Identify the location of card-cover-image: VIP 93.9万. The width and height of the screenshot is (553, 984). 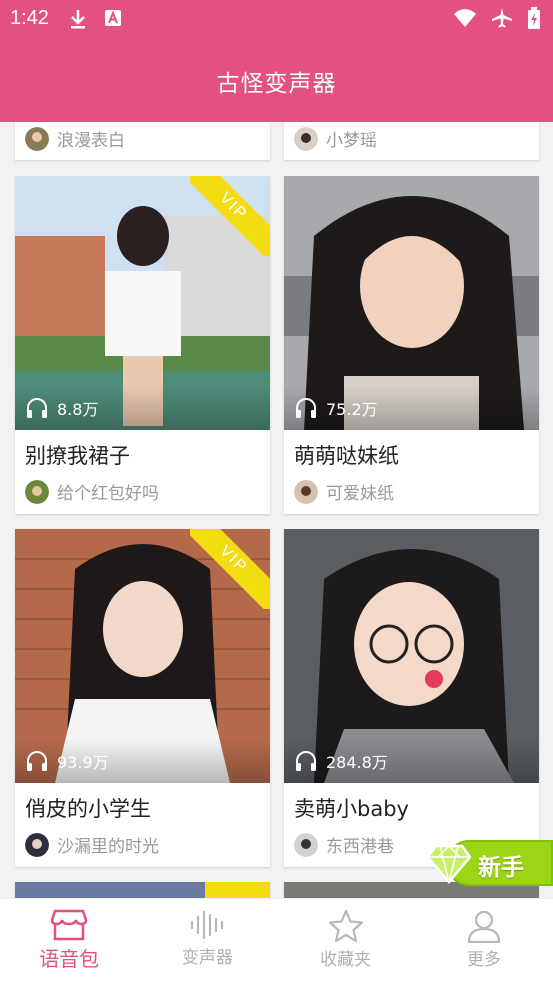
(142, 656).